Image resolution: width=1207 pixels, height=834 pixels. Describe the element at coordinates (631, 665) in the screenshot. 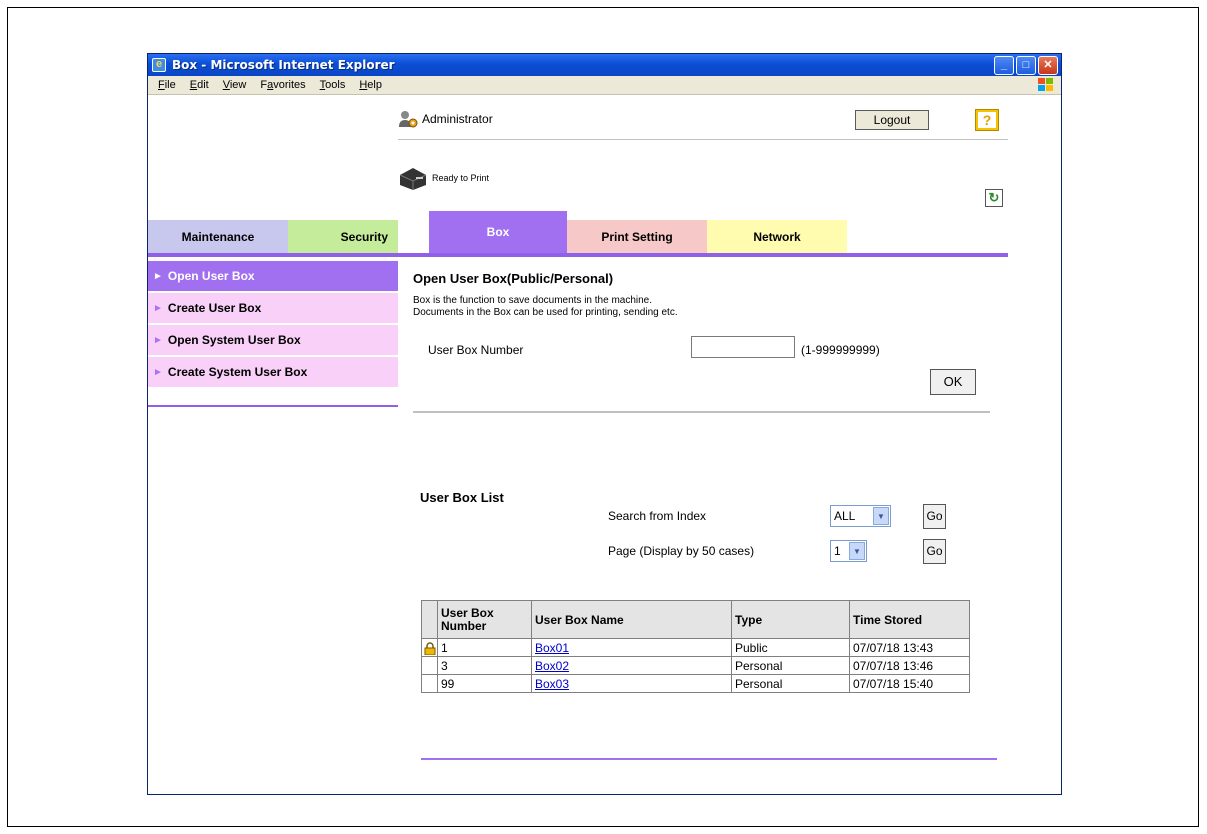

I see `box-name-cell: Box02` at that location.